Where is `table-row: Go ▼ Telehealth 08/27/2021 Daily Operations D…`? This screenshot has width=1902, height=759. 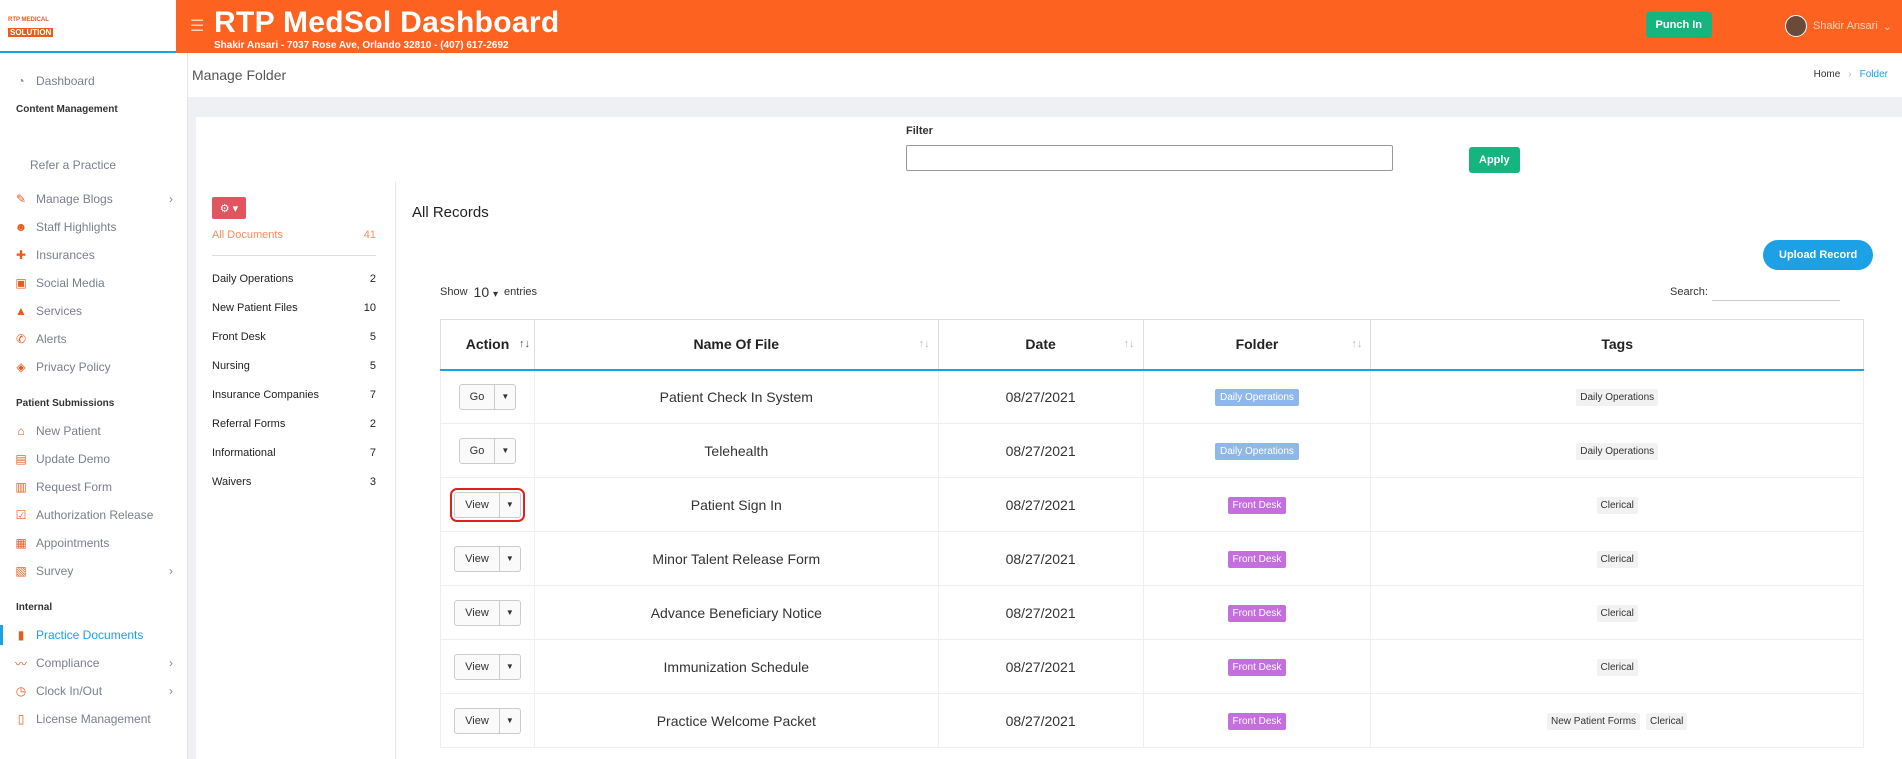
table-row: Go ▼ Telehealth 08/27/2021 Daily Operations D… is located at coordinates (1152, 450).